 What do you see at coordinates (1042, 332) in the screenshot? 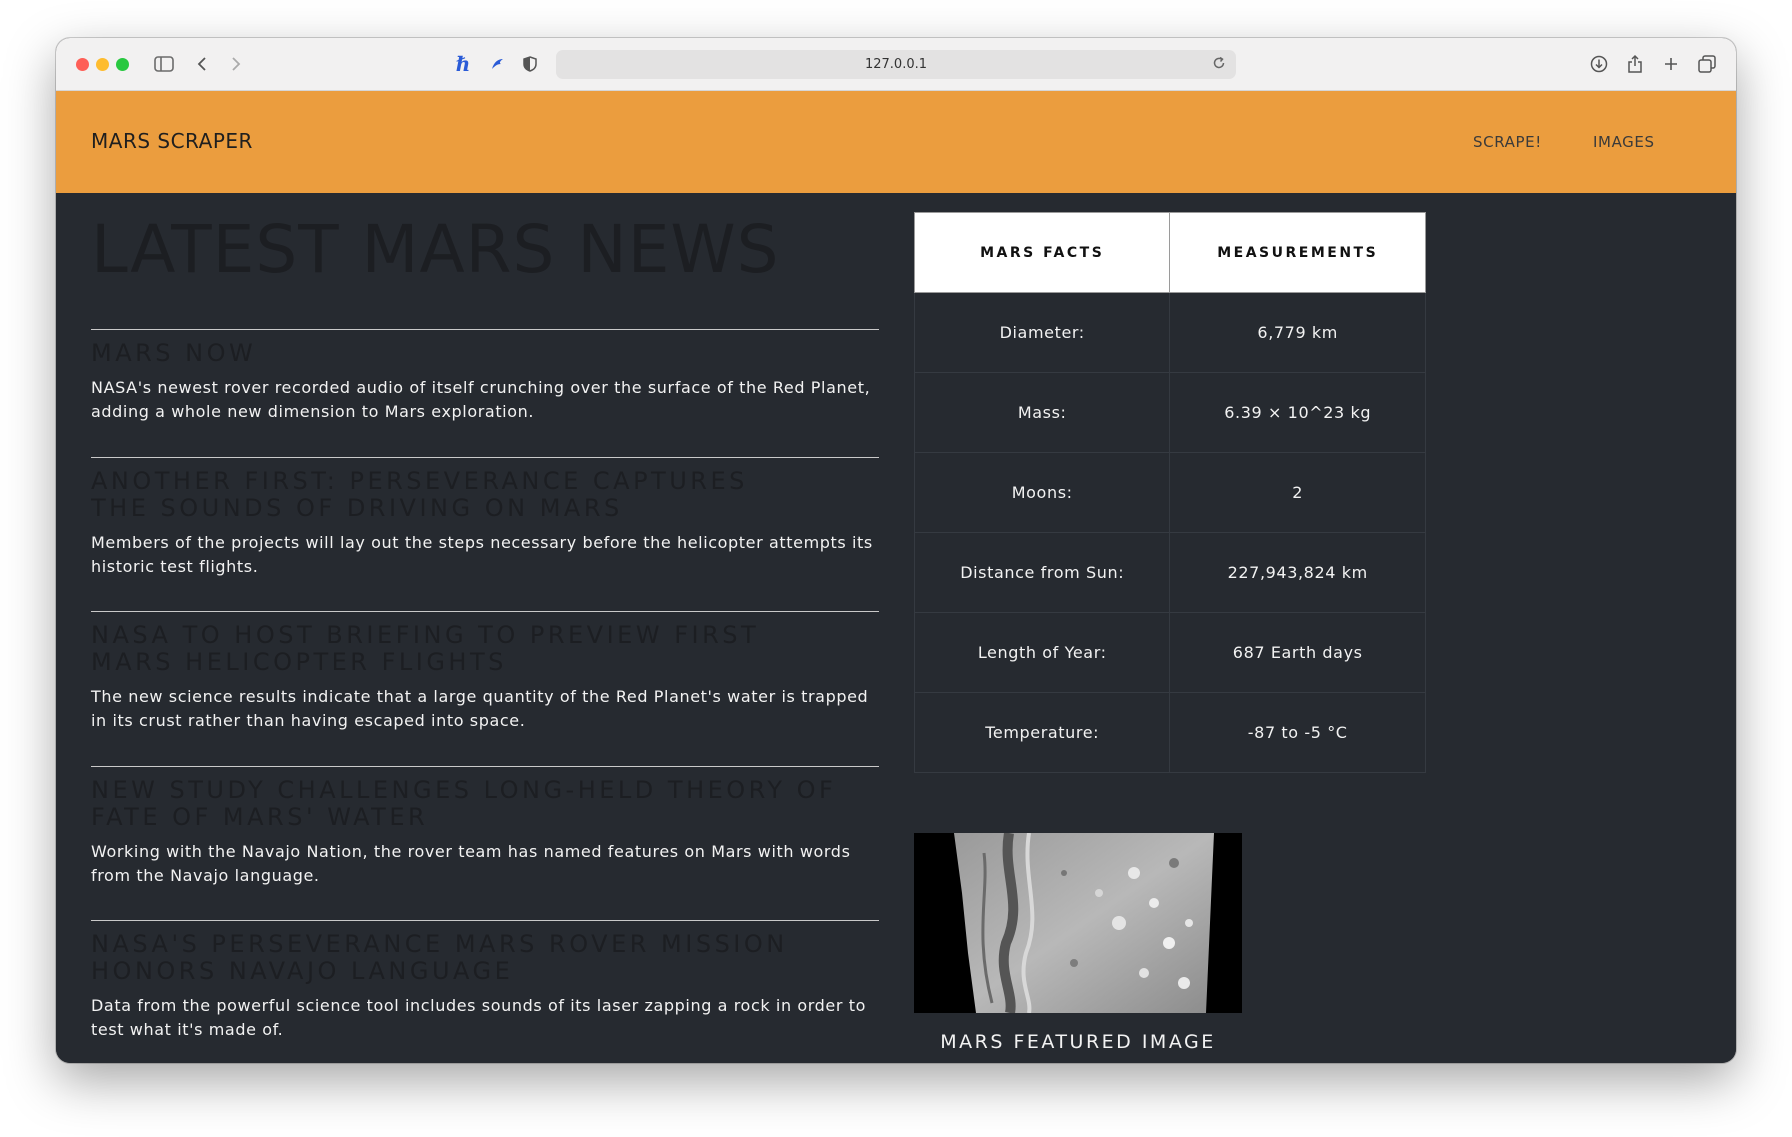
I see `fact-label: Diameter:` at bounding box center [1042, 332].